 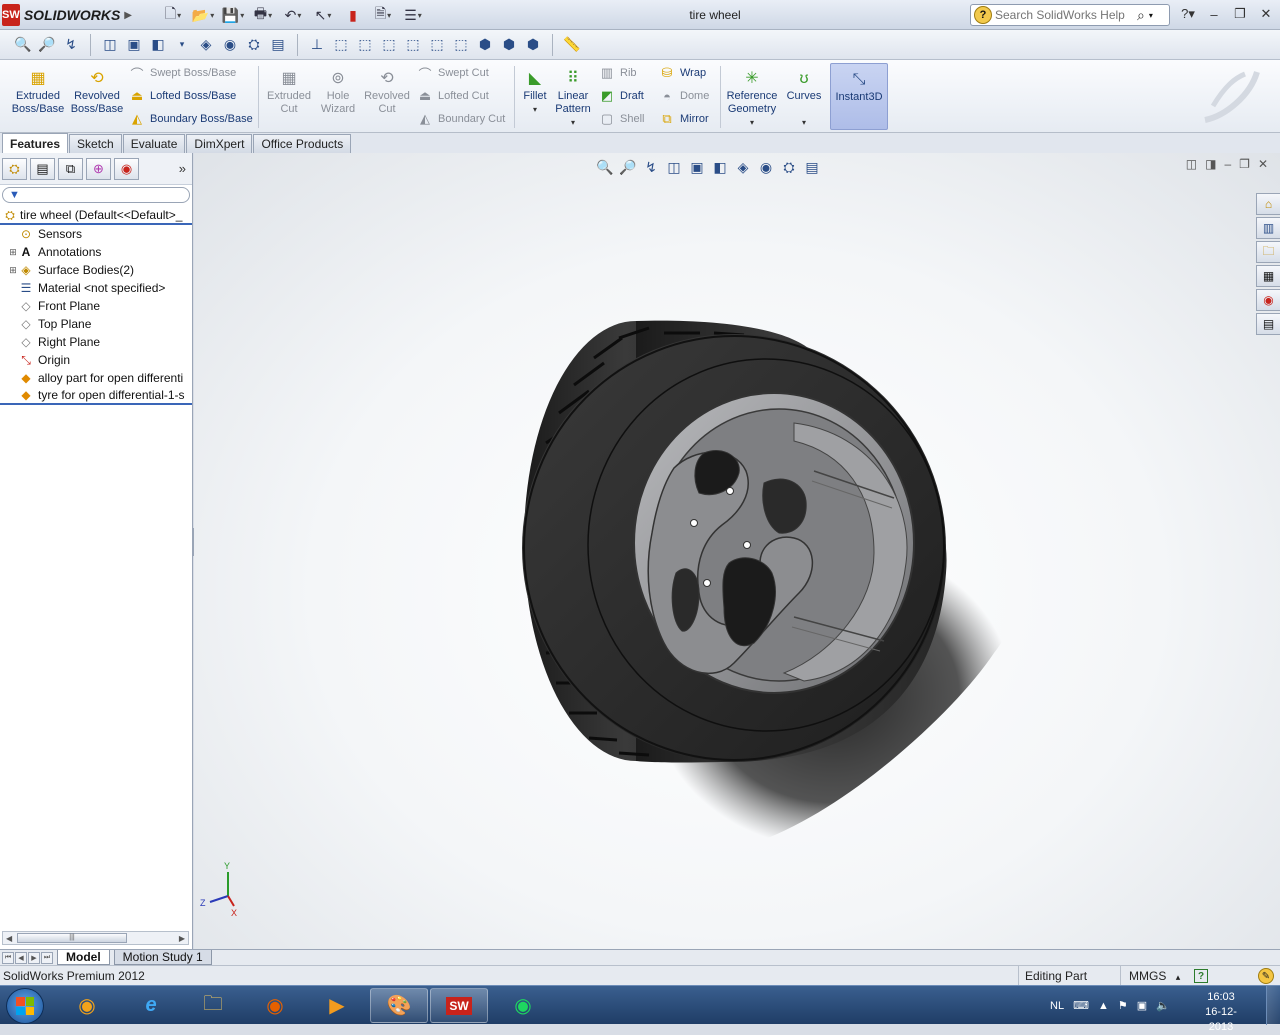 What do you see at coordinates (338, 92) in the screenshot?
I see `hole-wizard-button: ⊚ Hole Wizard` at bounding box center [338, 92].